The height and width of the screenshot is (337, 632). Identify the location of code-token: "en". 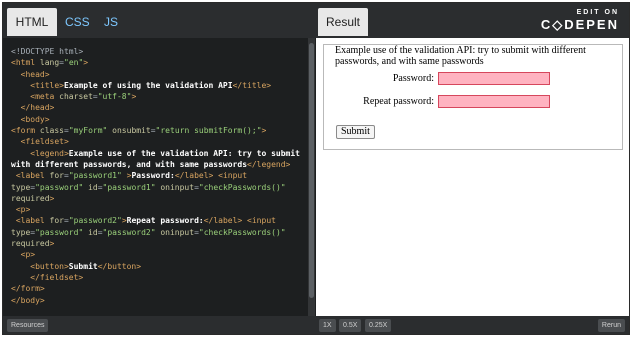
(74, 63).